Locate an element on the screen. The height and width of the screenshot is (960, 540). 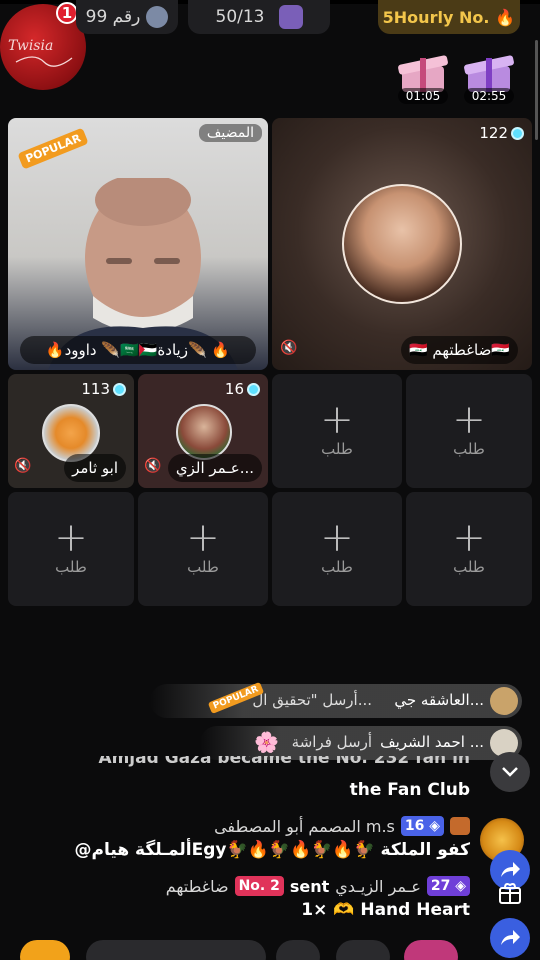
host-name-bar: 🔥داوود 🪶🇸🇦🇵🇸زيادة🪶 🔥 is located at coordinates (138, 350).